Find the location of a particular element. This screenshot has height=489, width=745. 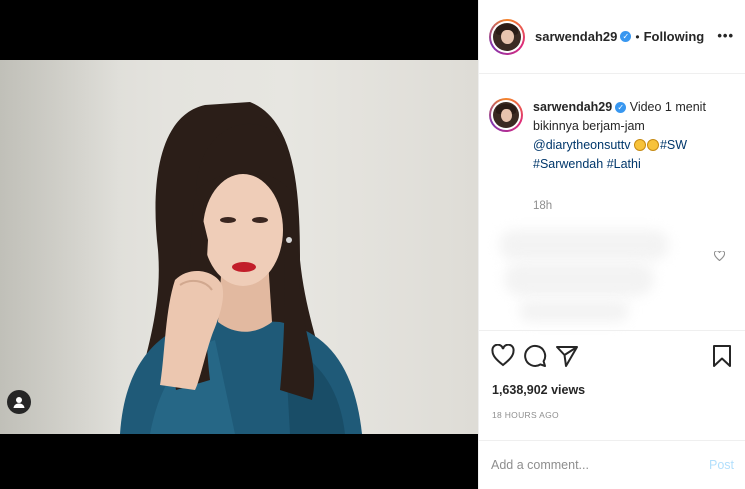

post-header: sarwendah29 ✓ • Following ••• is located at coordinates (612, 37).